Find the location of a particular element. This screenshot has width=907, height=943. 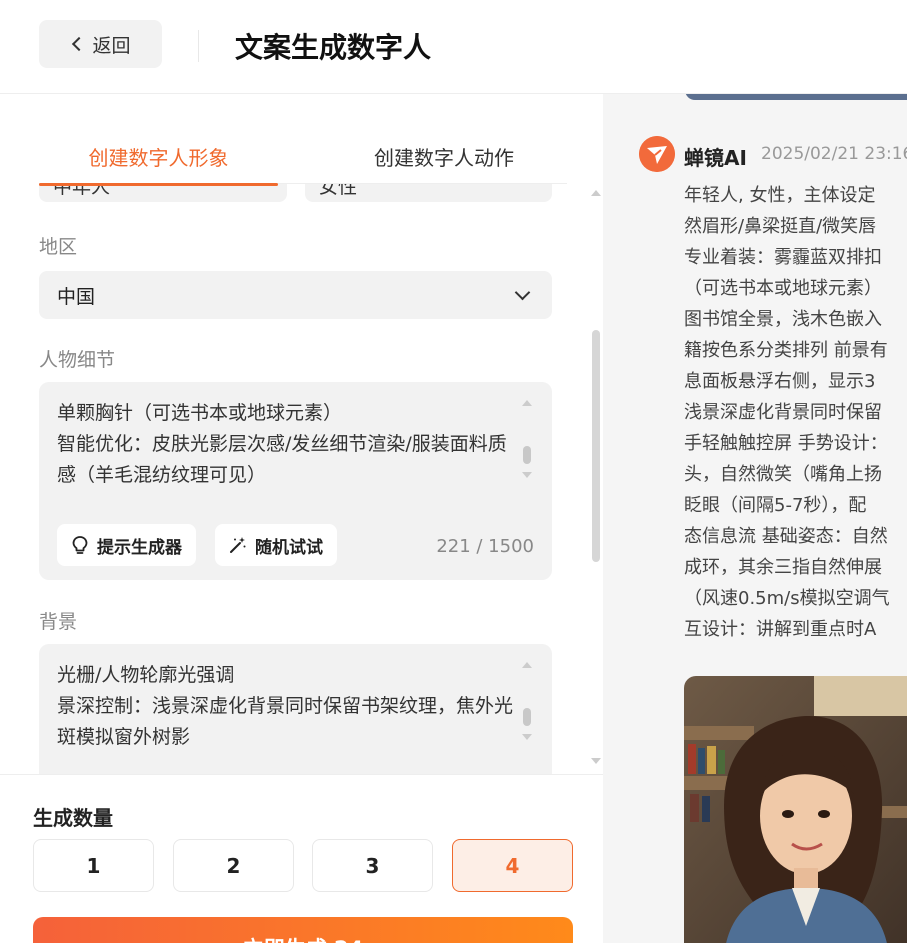

generate-button: 立即生成 24 is located at coordinates (303, 930).